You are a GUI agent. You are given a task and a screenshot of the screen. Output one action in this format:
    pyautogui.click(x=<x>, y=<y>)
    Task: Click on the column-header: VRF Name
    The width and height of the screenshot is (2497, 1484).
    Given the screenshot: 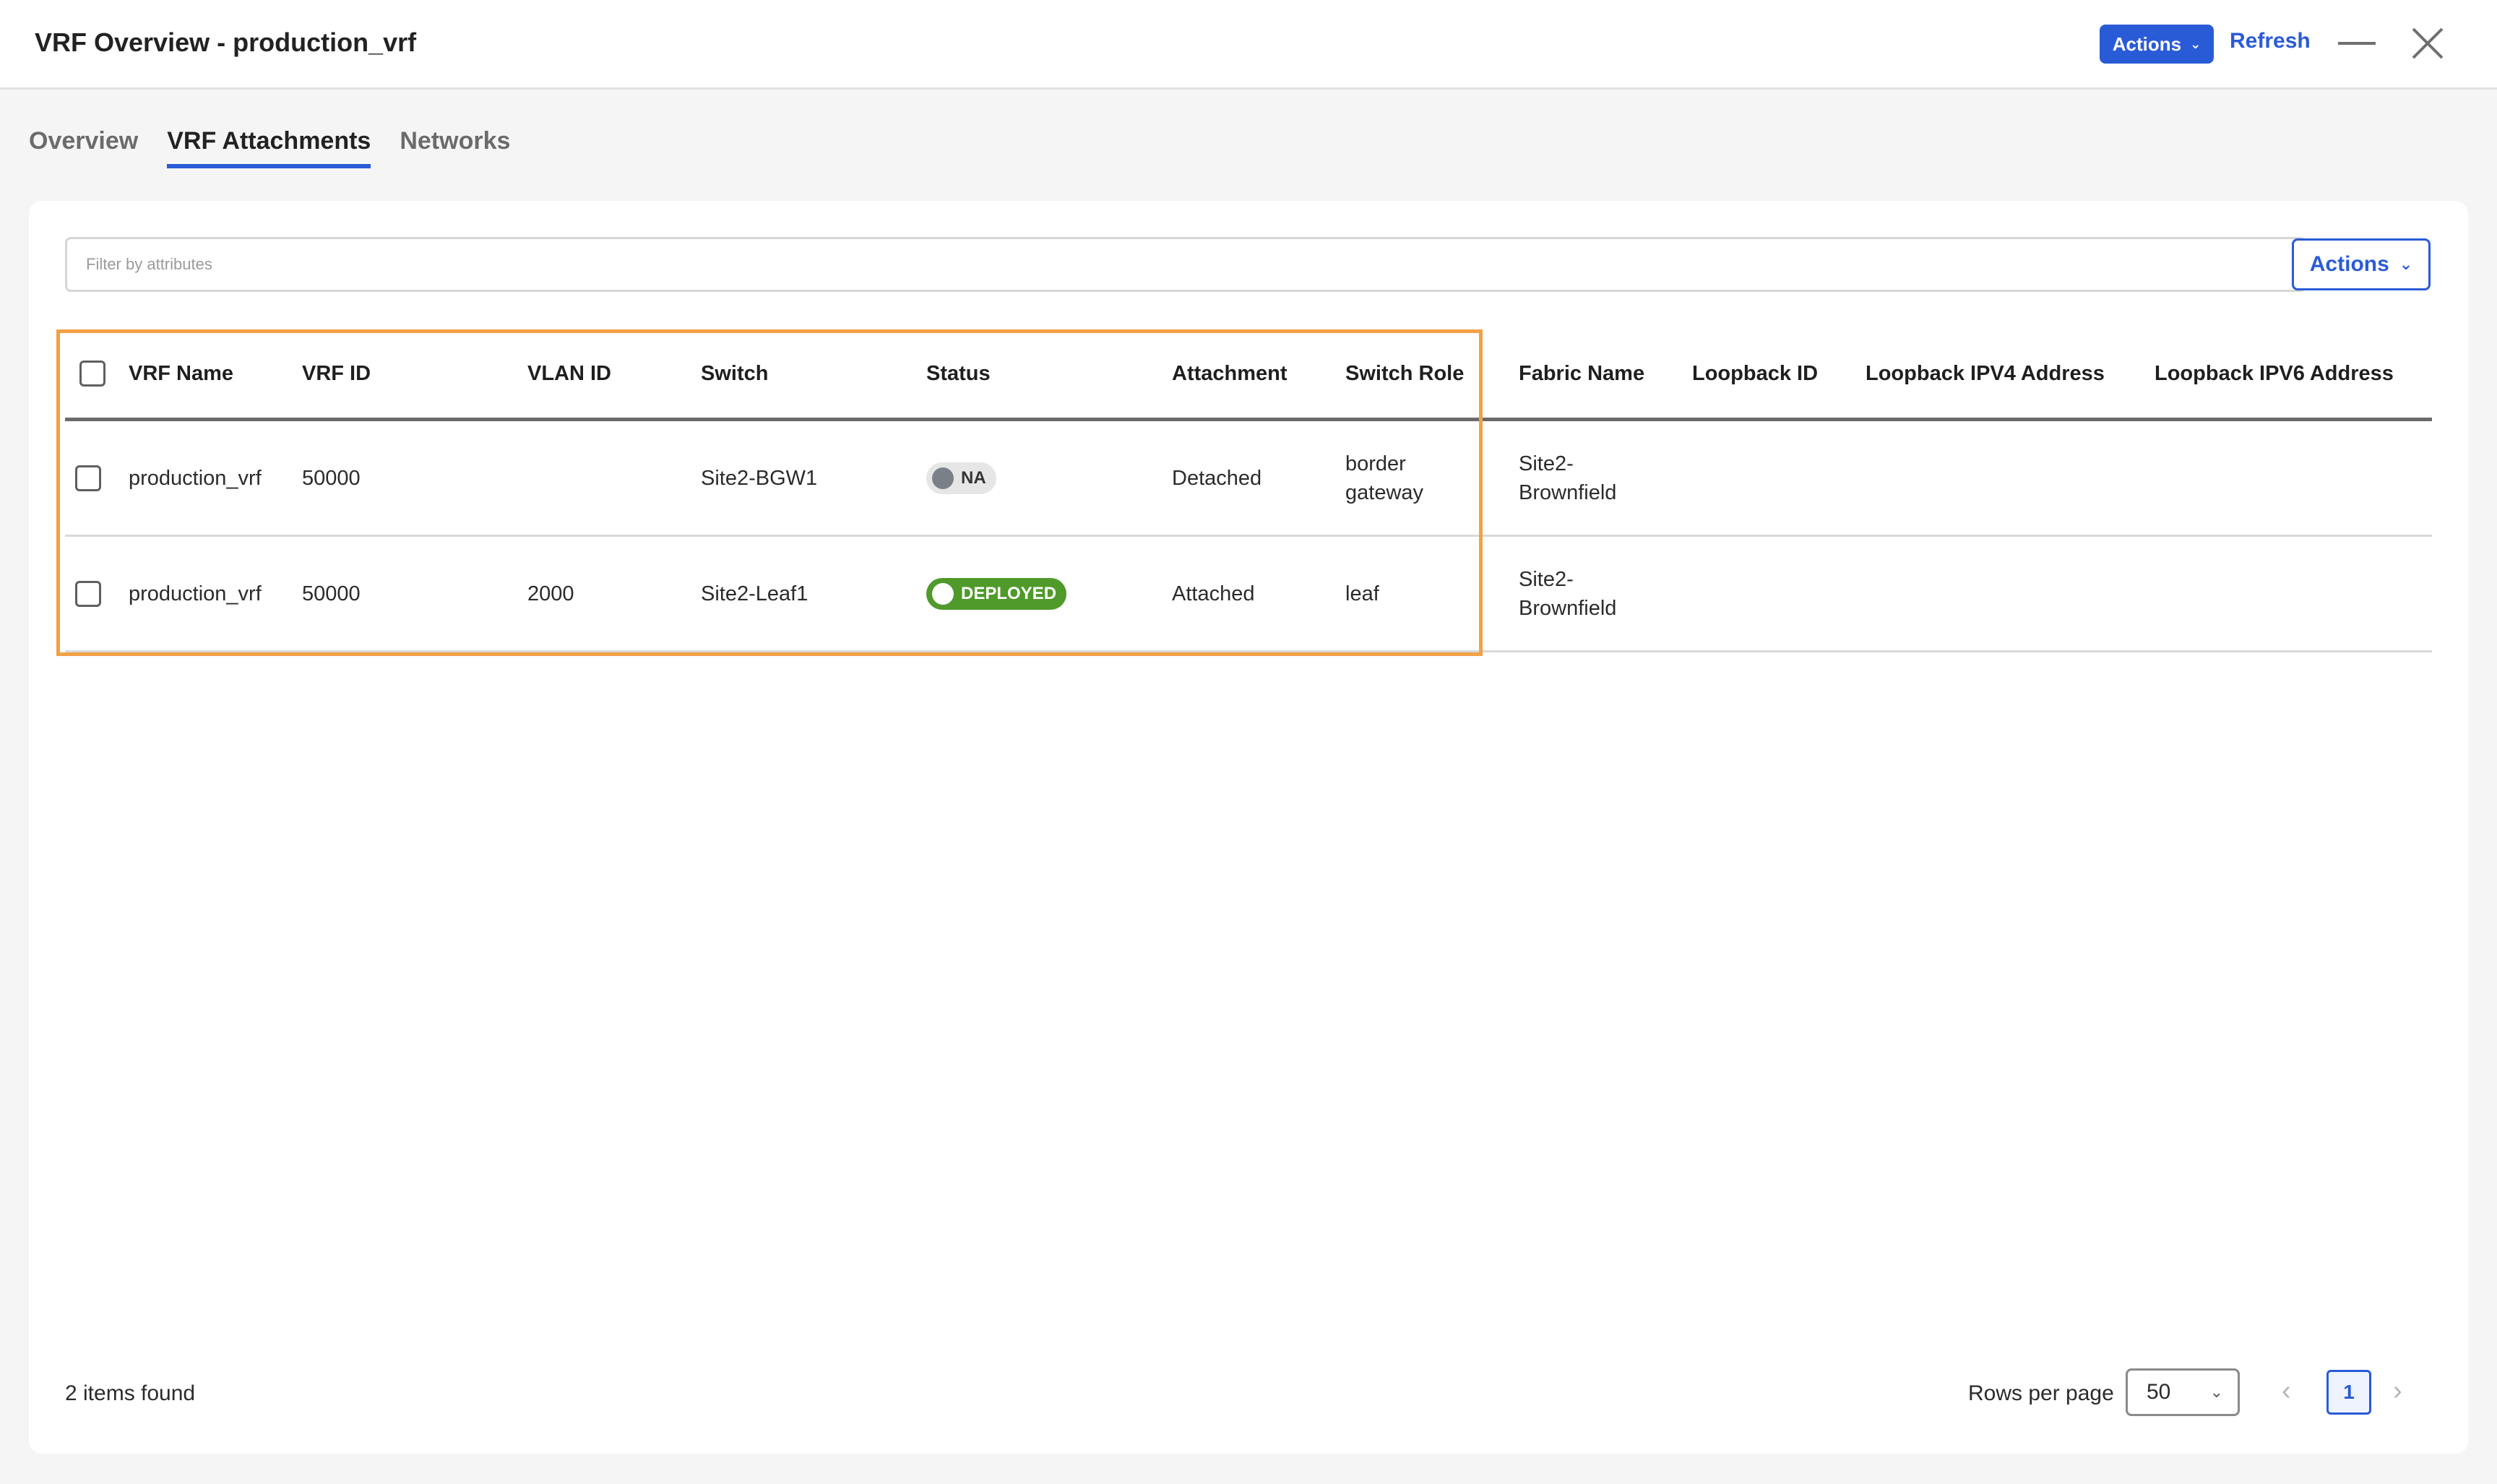 What is the action you would take?
    pyautogui.click(x=181, y=373)
    